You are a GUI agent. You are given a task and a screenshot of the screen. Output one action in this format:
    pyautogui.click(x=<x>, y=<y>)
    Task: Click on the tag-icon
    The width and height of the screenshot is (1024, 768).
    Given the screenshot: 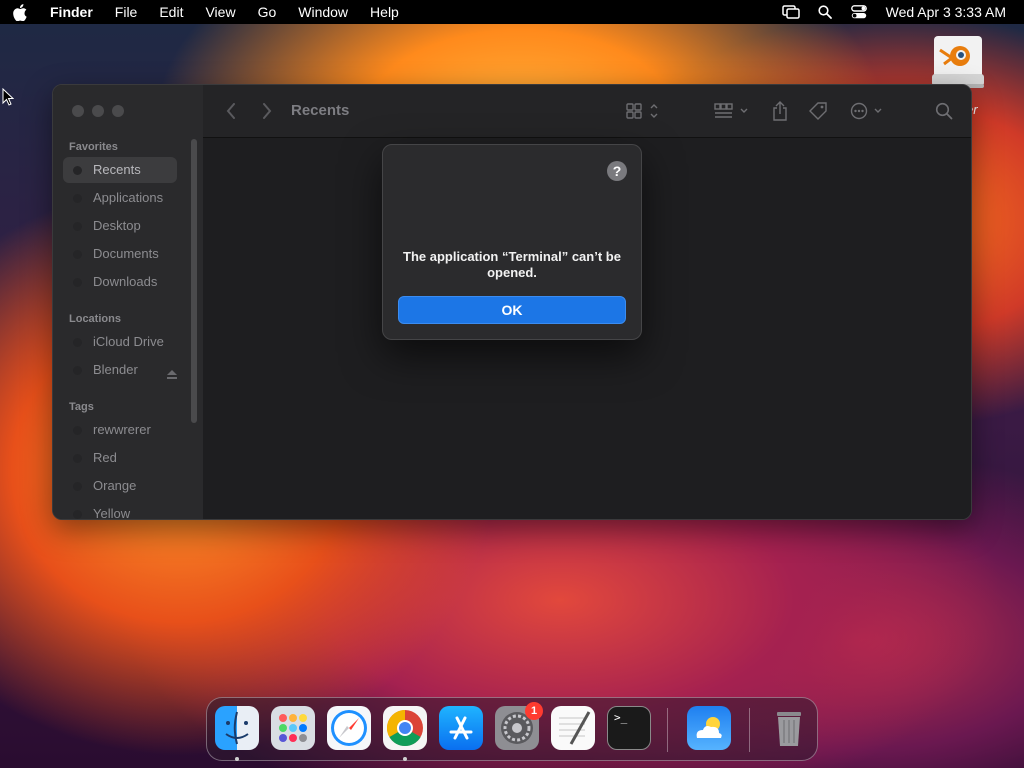 What is the action you would take?
    pyautogui.click(x=818, y=111)
    